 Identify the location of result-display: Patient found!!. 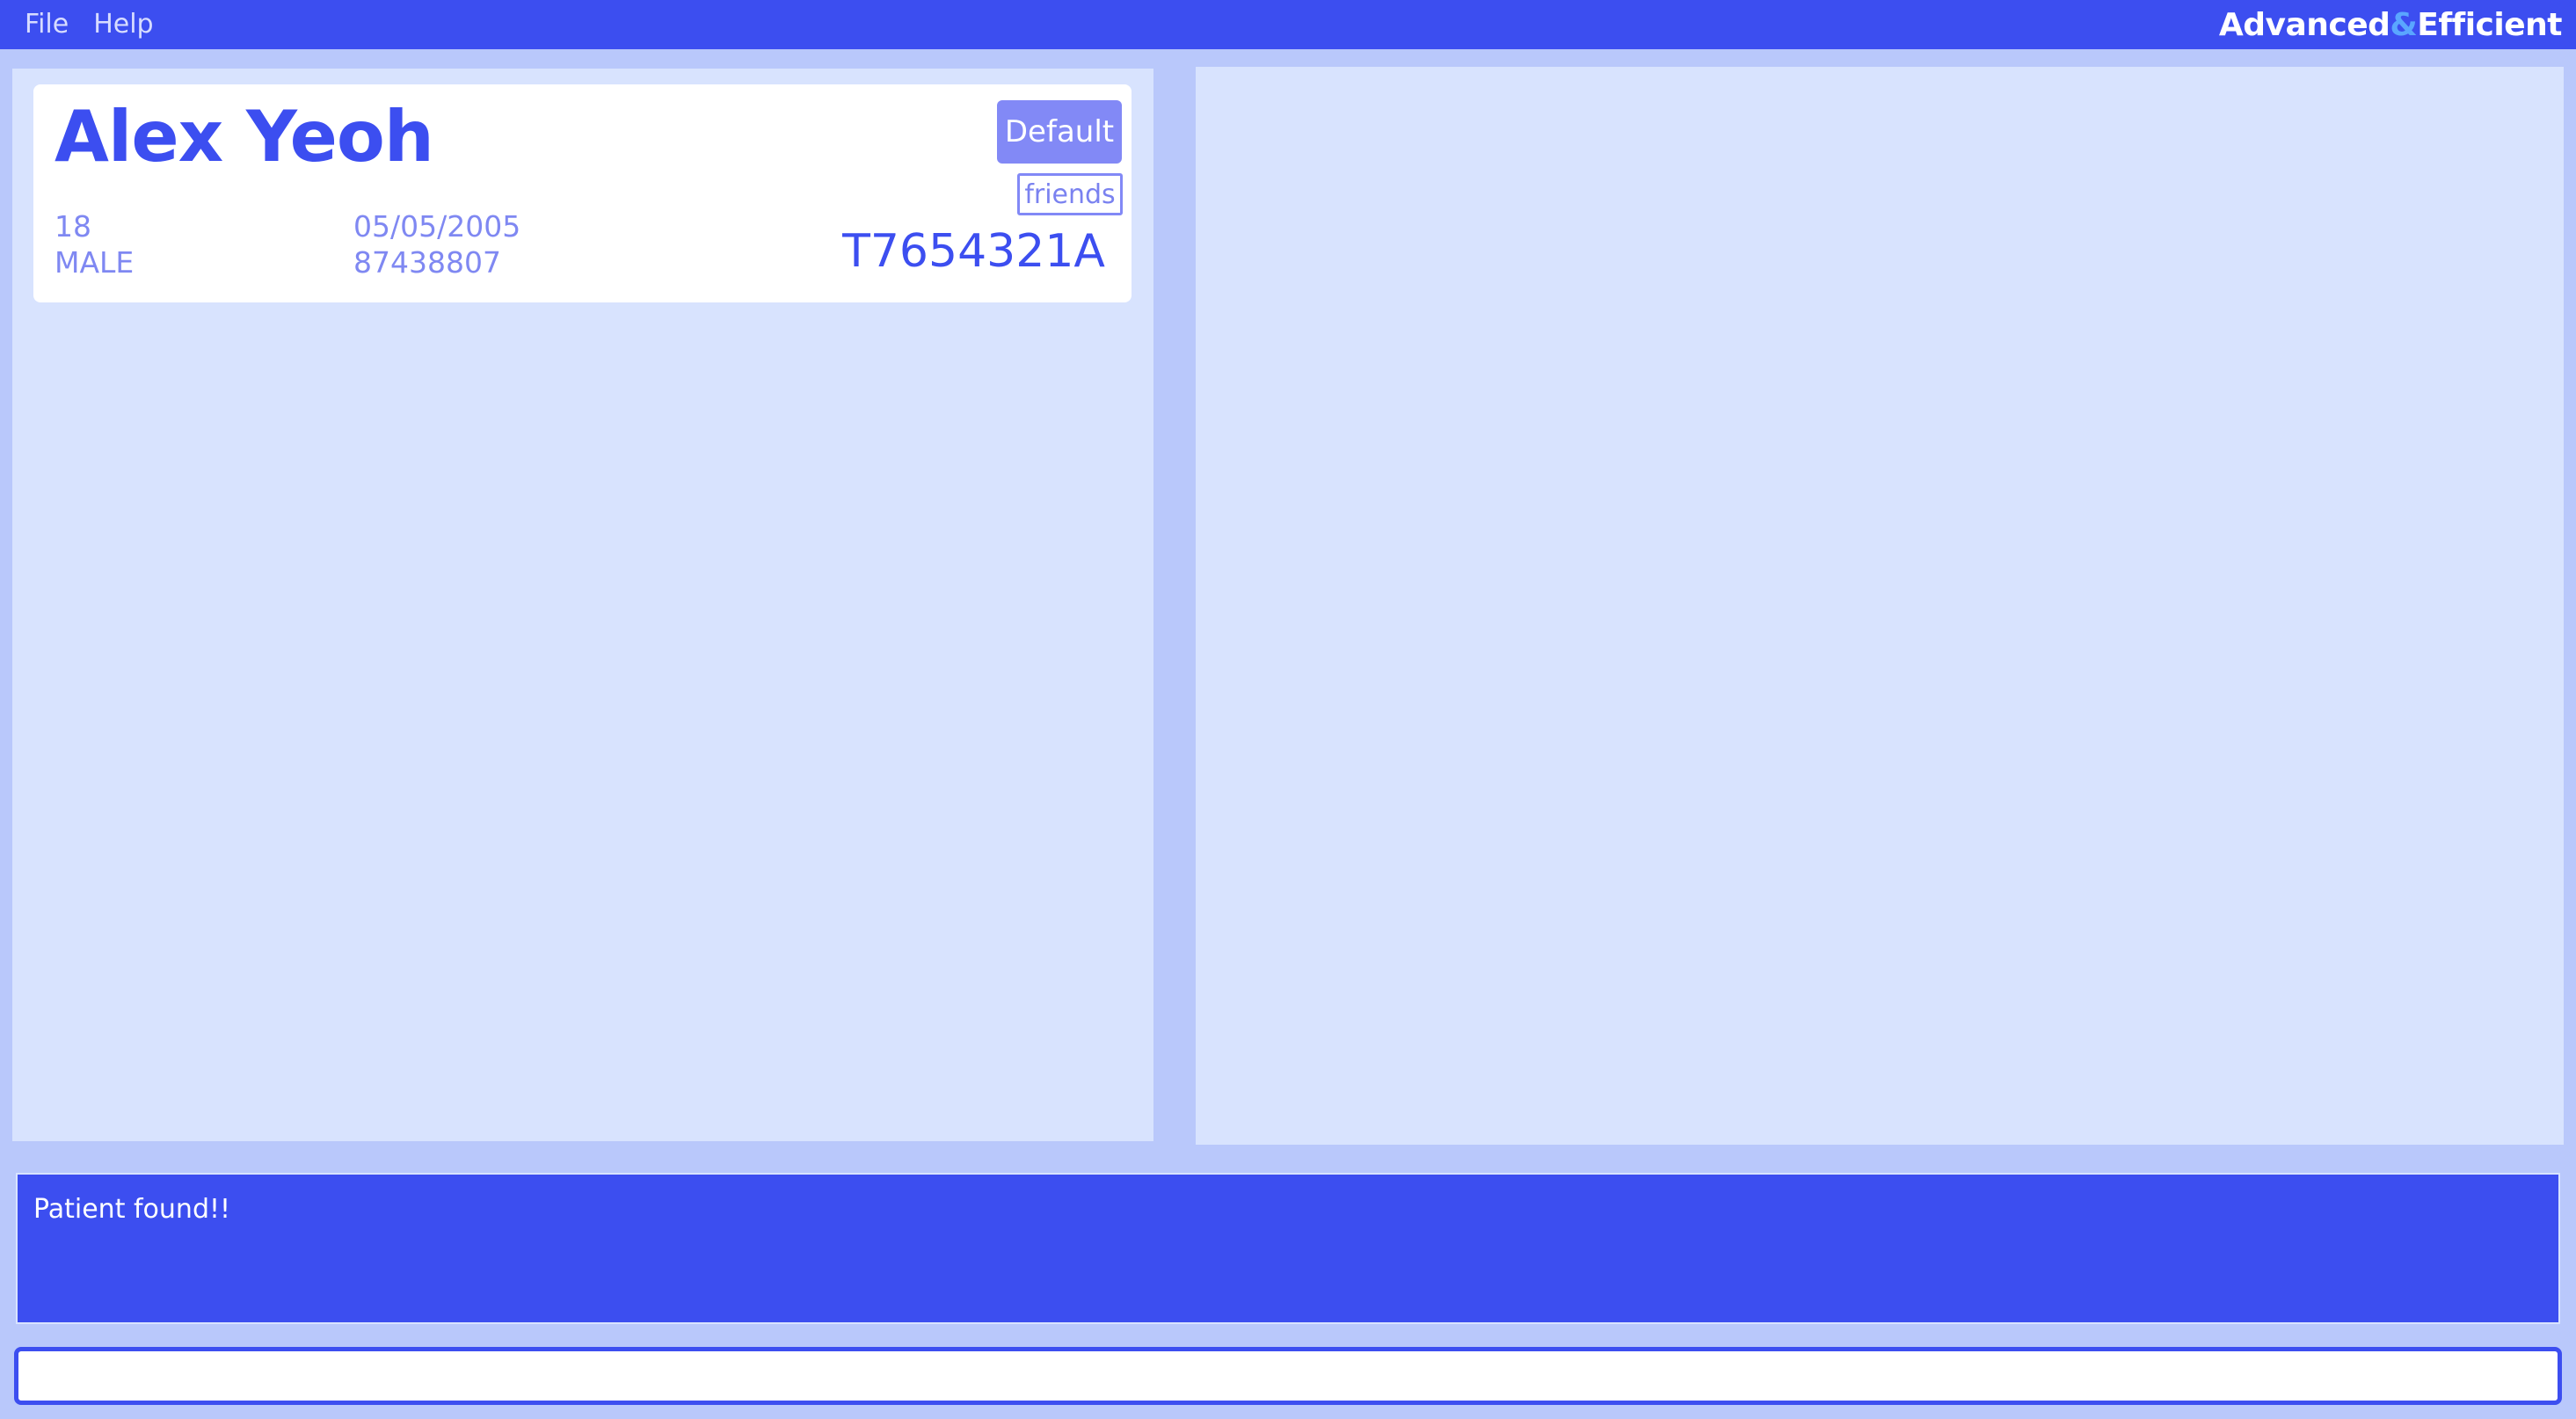
(1288, 1248).